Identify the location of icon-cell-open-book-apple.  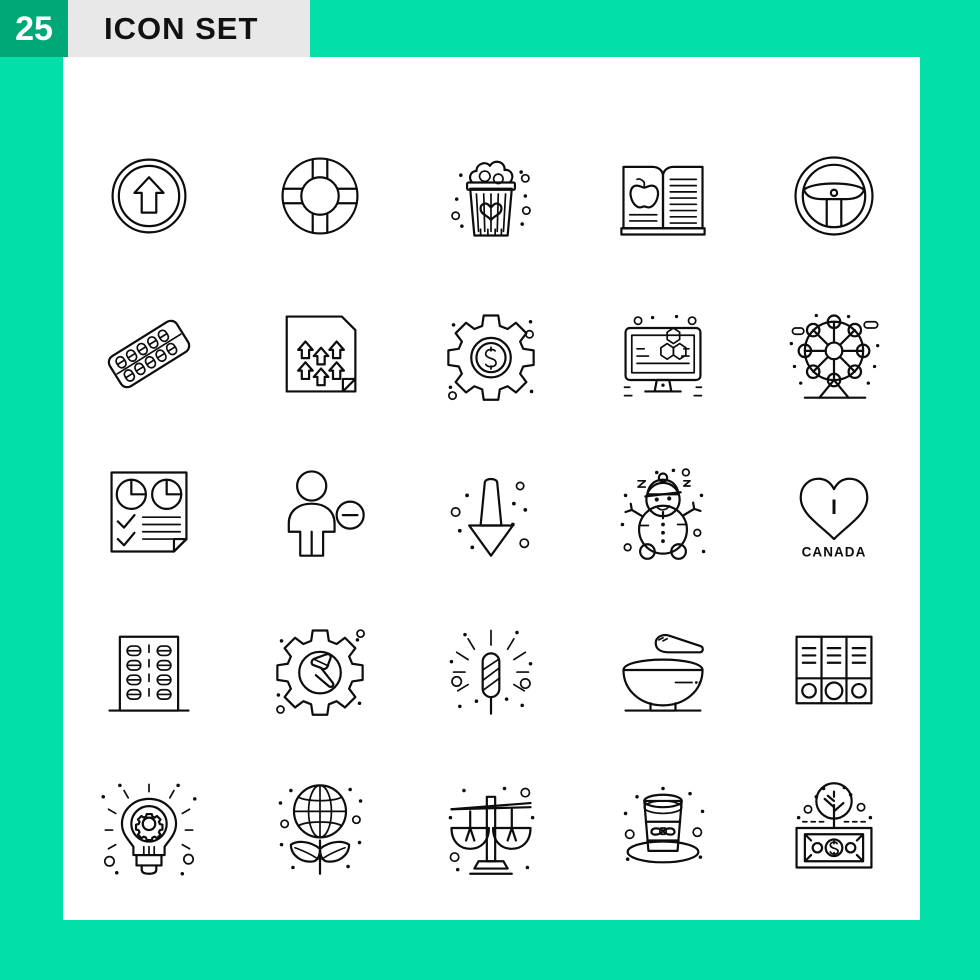
(662, 196).